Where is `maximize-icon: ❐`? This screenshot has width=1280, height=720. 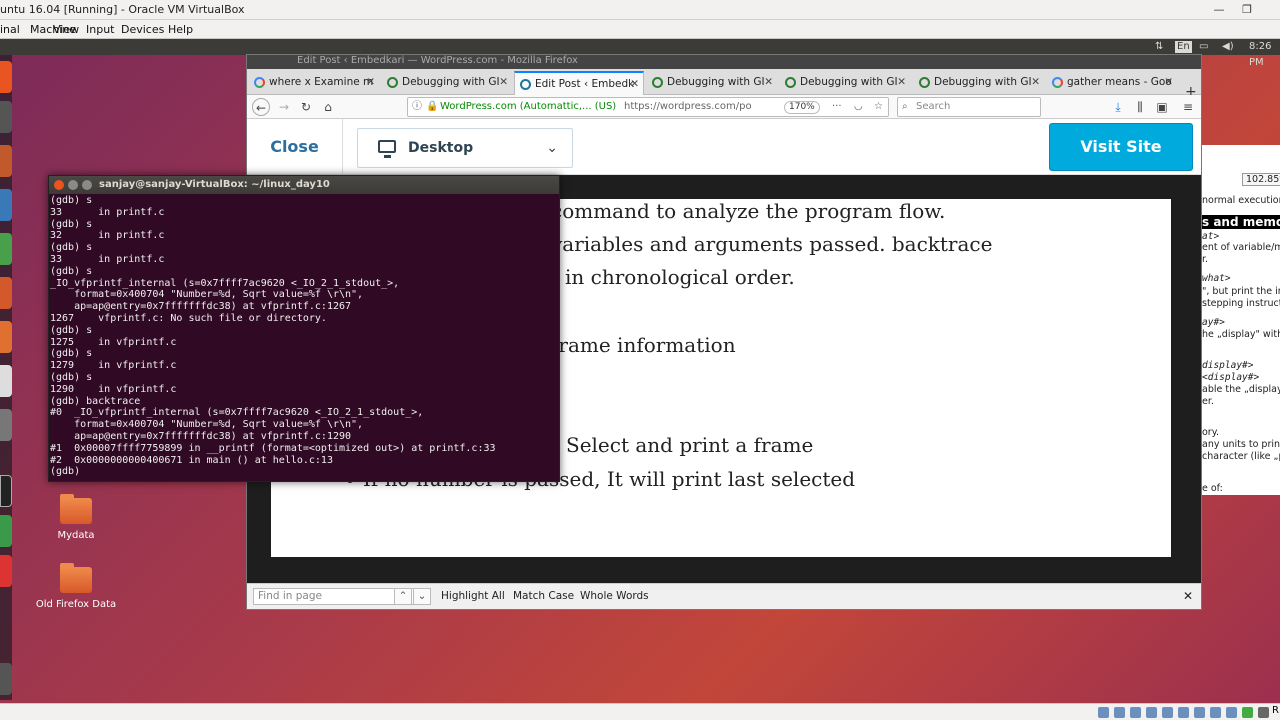
maximize-icon: ❐ is located at coordinates (1247, 10).